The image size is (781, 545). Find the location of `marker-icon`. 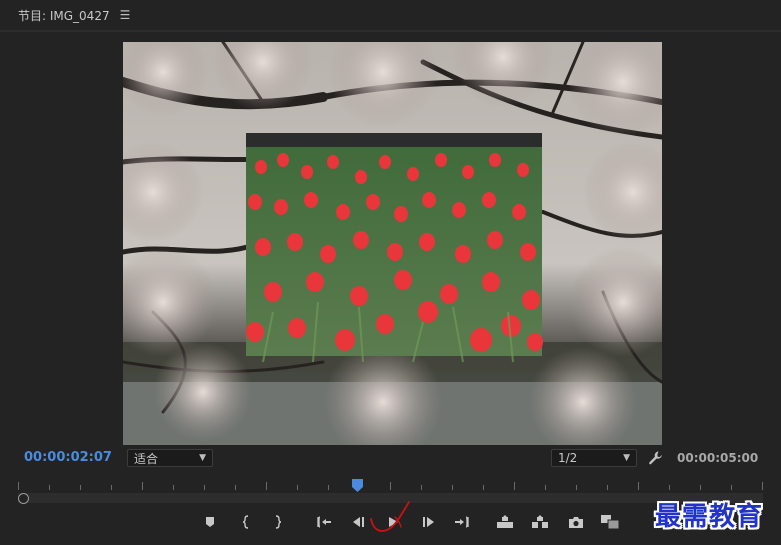

marker-icon is located at coordinates (210, 522).